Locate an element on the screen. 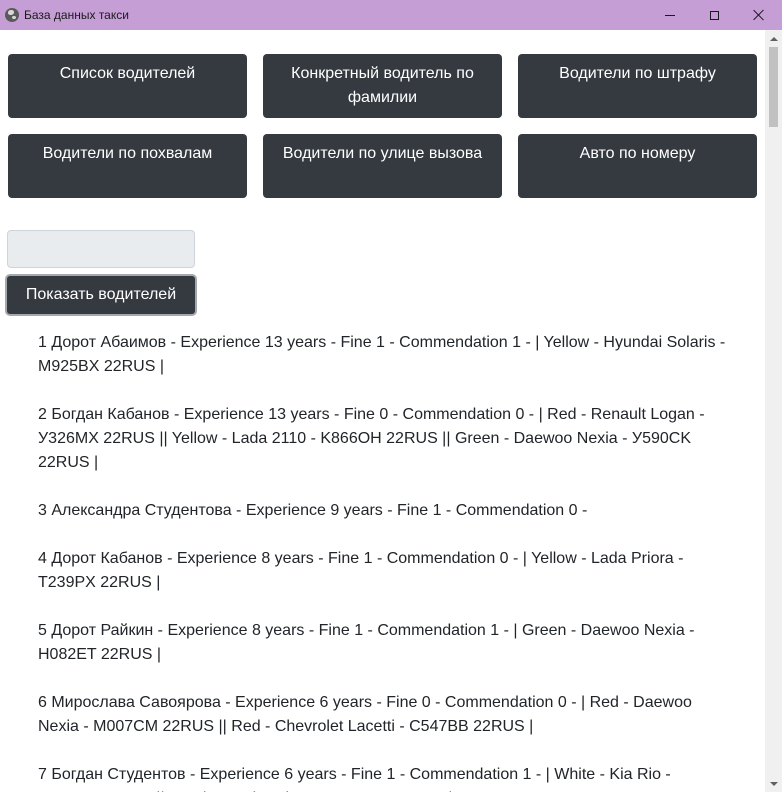 The image size is (782, 792). scroll-up-button is located at coordinates (773, 38).